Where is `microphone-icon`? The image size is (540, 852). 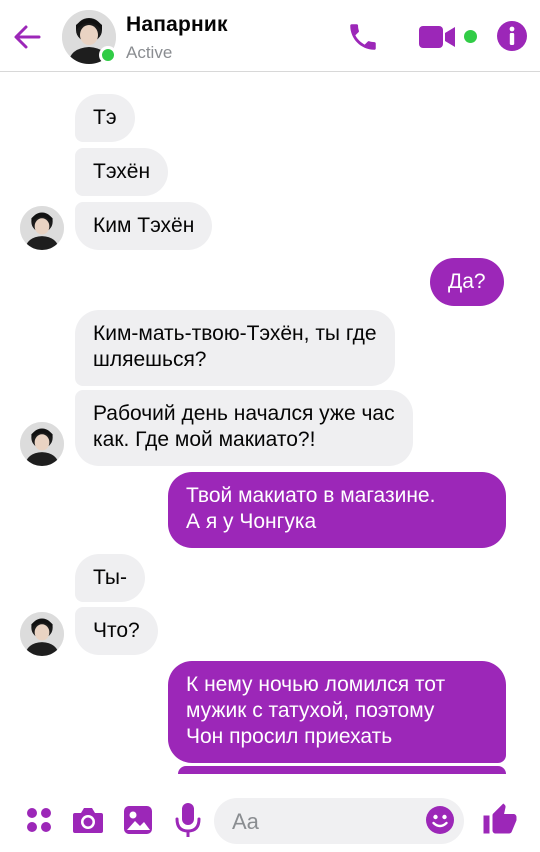
microphone-icon is located at coordinates (188, 820).